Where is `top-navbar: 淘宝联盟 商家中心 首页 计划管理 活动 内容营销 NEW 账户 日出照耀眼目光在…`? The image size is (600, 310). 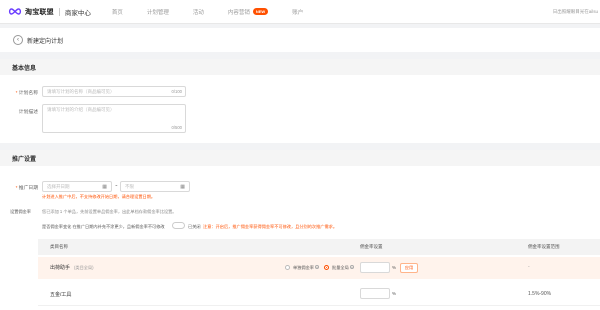
top-navbar: 淘宝联盟 商家中心 首页 计划管理 活动 内容营销 NEW 账户 日出照耀眼目光在… is located at coordinates (300, 12).